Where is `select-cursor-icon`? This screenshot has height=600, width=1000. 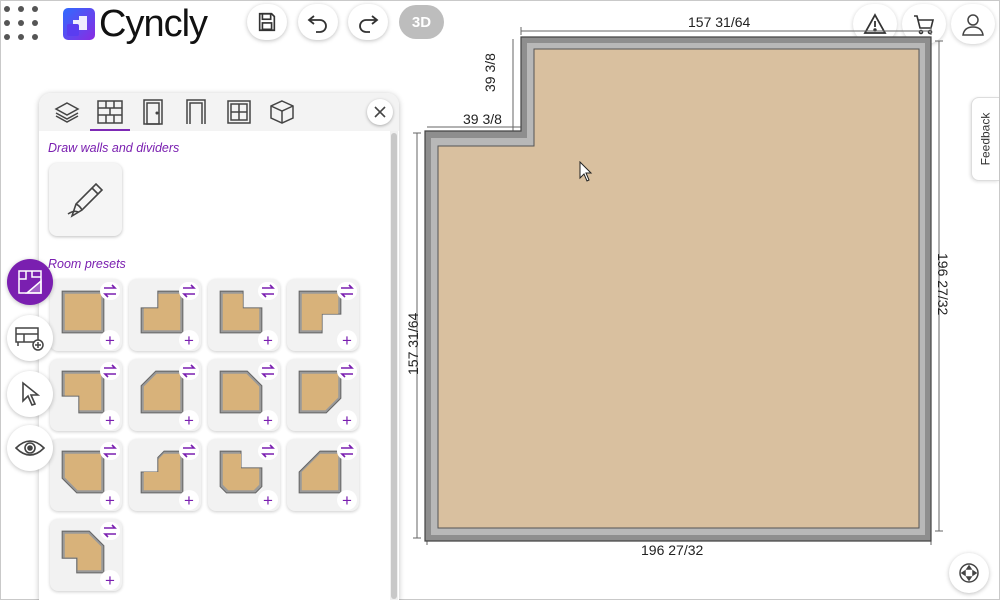
select-cursor-icon is located at coordinates (31, 393).